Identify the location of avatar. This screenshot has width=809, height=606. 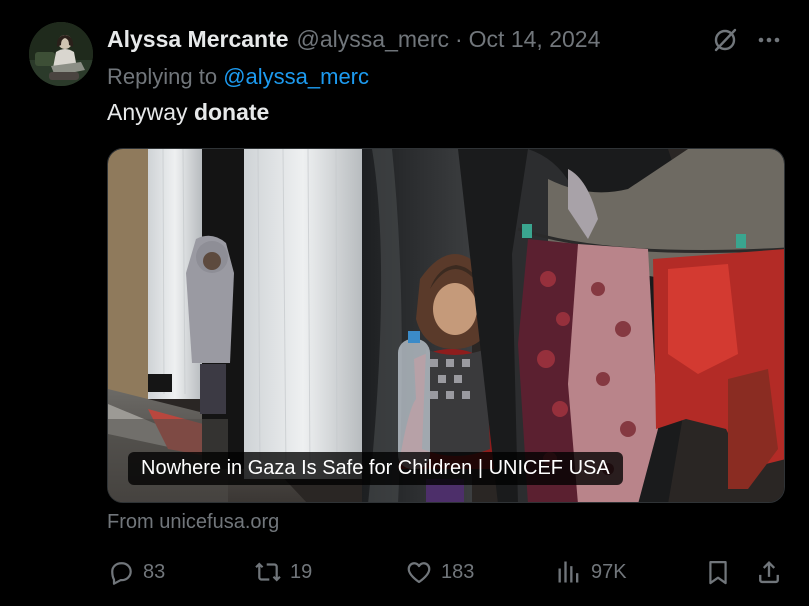
(61, 54).